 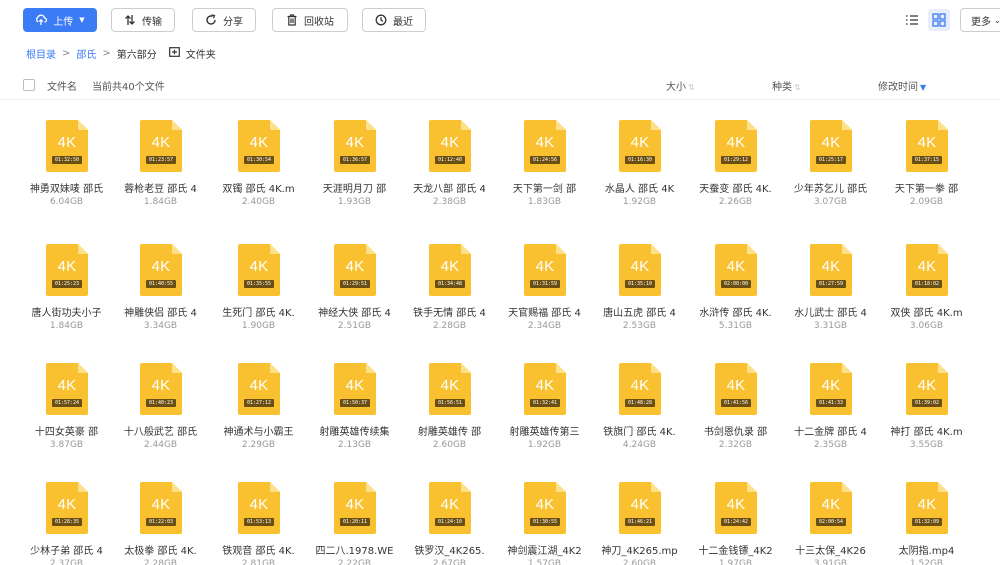 What do you see at coordinates (449, 189) in the screenshot?
I see `file-name: 天龙八部 邵氏 4` at bounding box center [449, 189].